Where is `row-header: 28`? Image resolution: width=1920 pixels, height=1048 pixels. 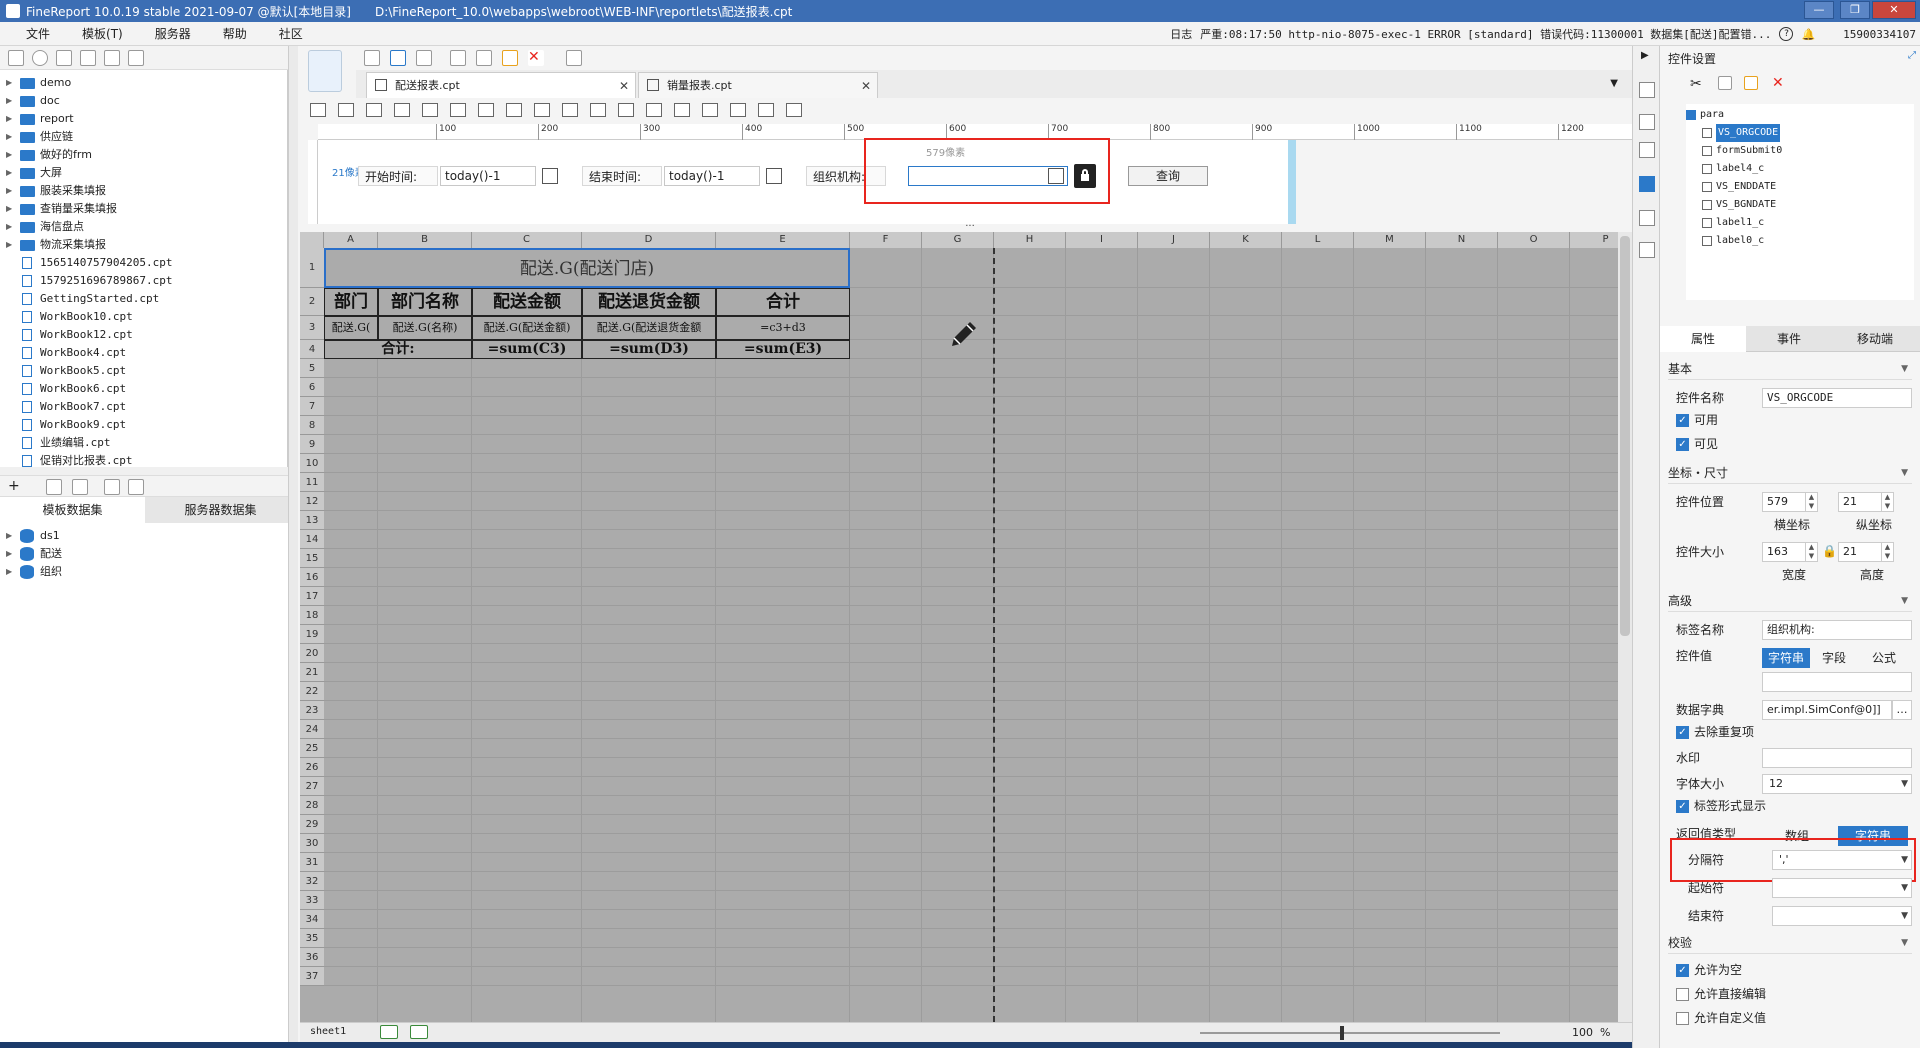
row-header: 28 is located at coordinates (312, 805).